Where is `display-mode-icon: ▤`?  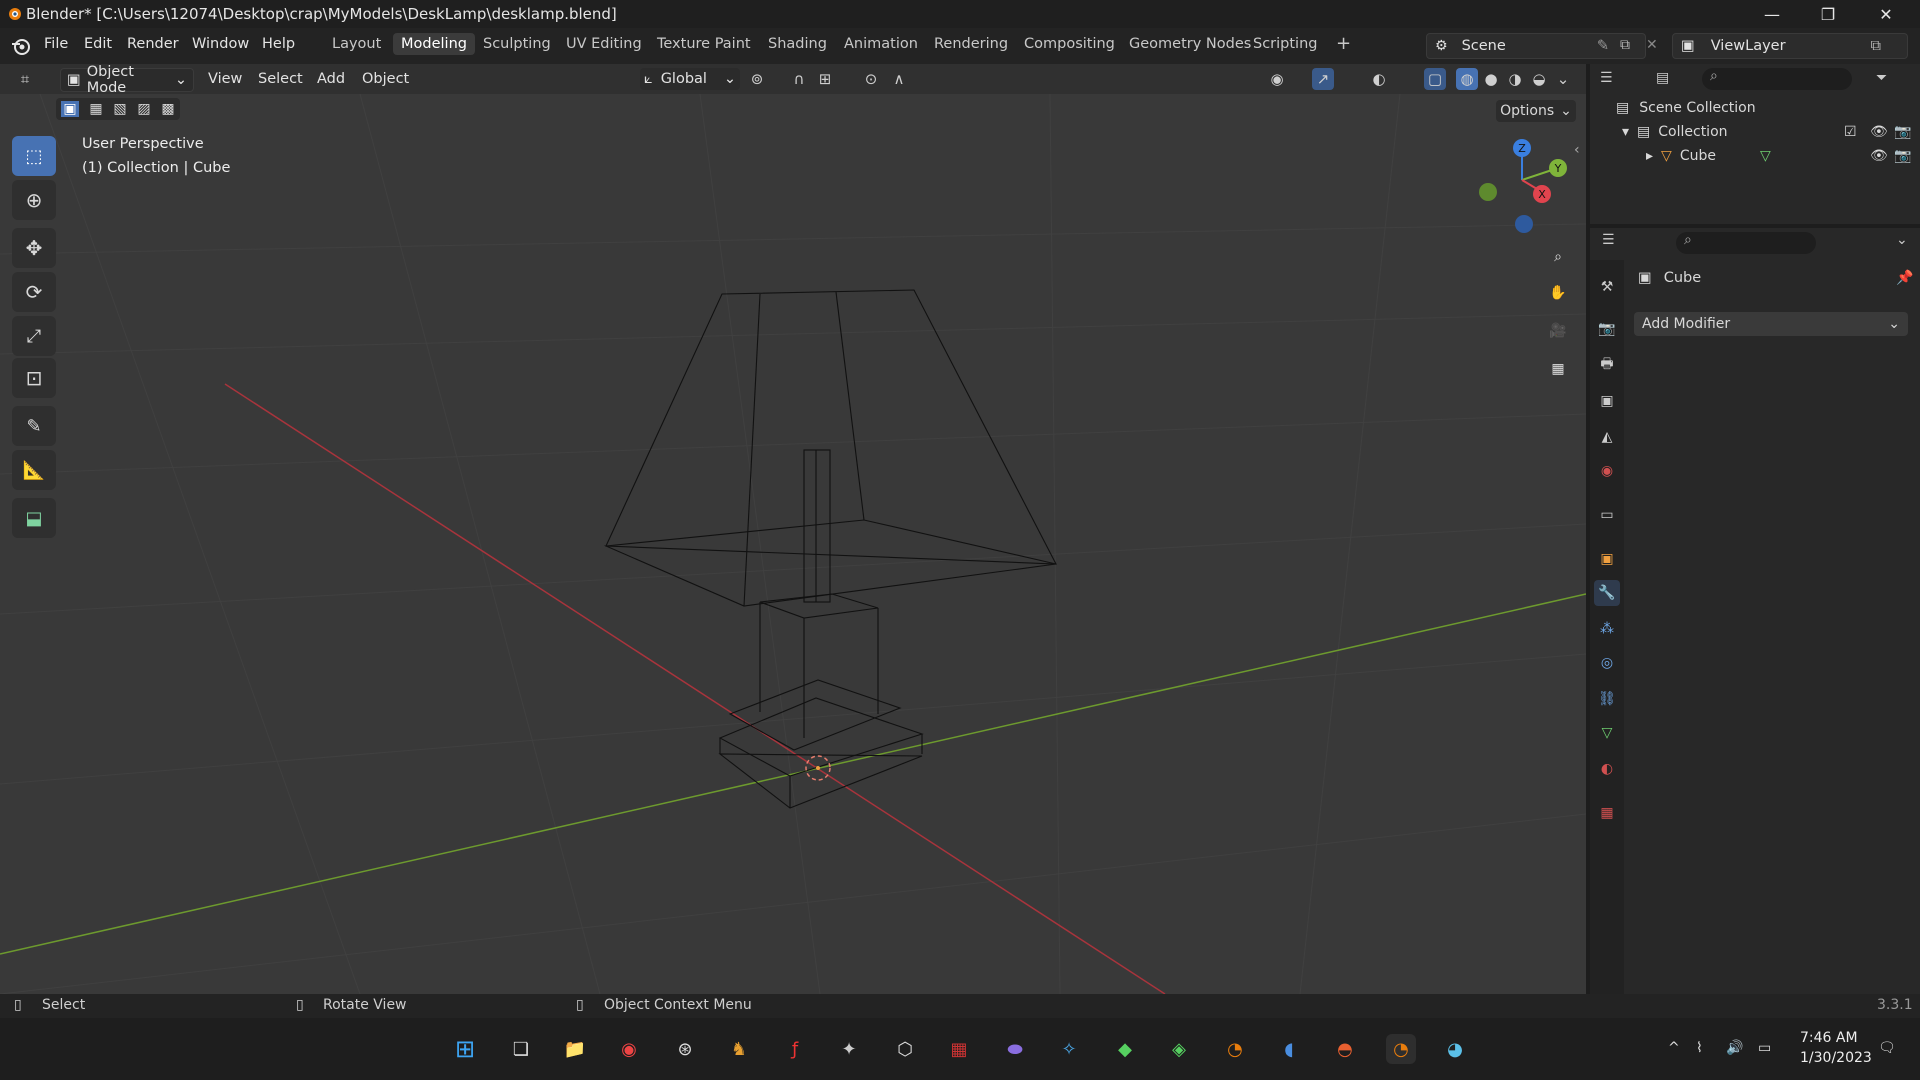
display-mode-icon: ▤ is located at coordinates (1662, 78).